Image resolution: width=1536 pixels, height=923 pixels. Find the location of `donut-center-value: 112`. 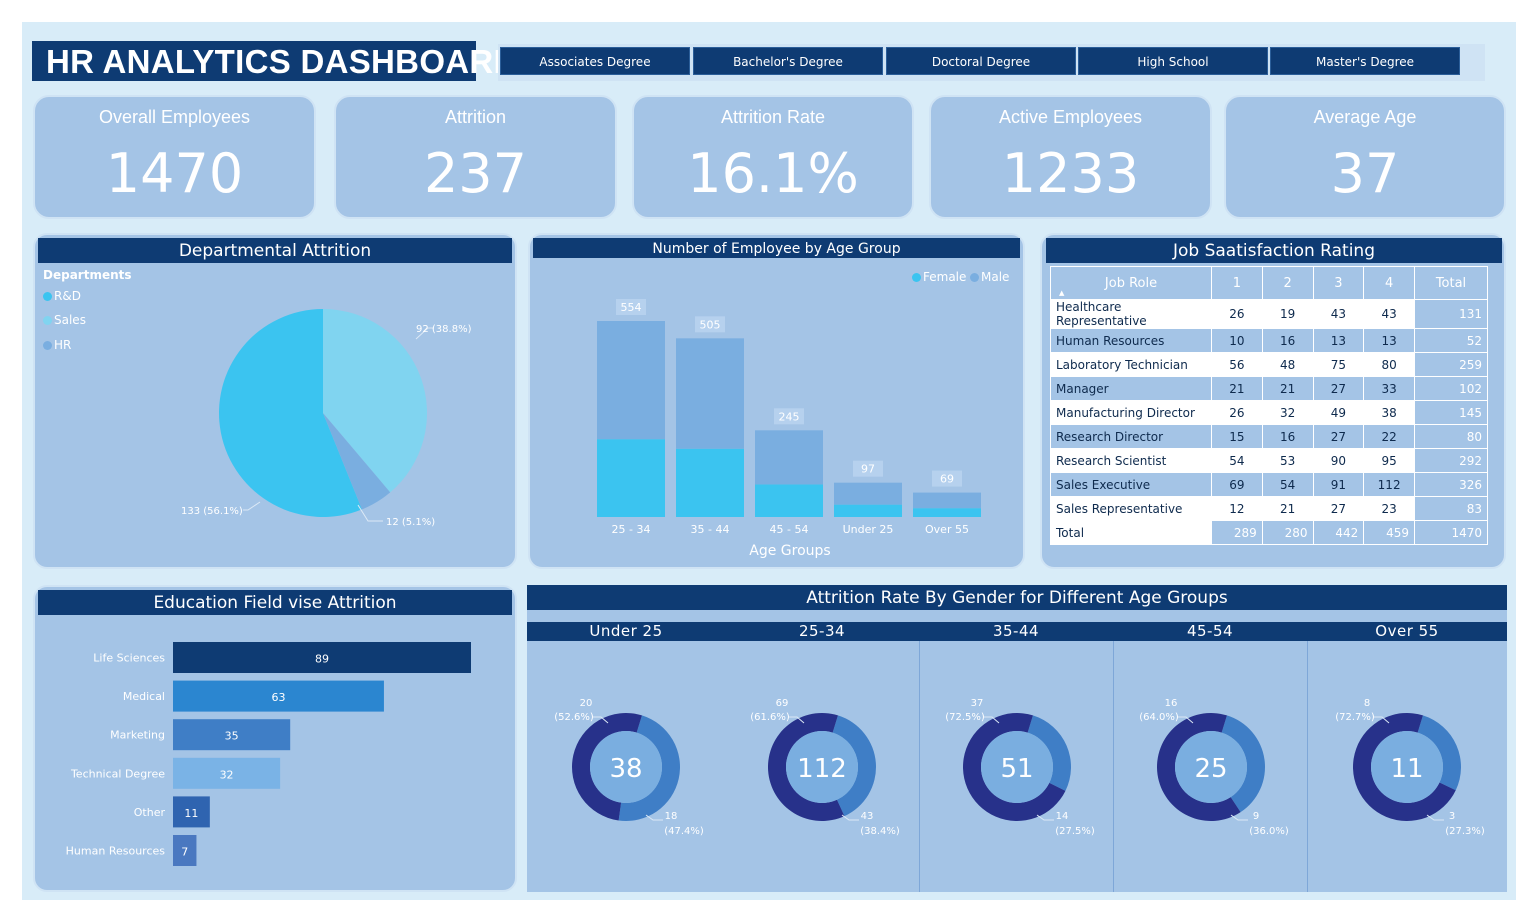

donut-center-value: 112 is located at coordinates (822, 769).